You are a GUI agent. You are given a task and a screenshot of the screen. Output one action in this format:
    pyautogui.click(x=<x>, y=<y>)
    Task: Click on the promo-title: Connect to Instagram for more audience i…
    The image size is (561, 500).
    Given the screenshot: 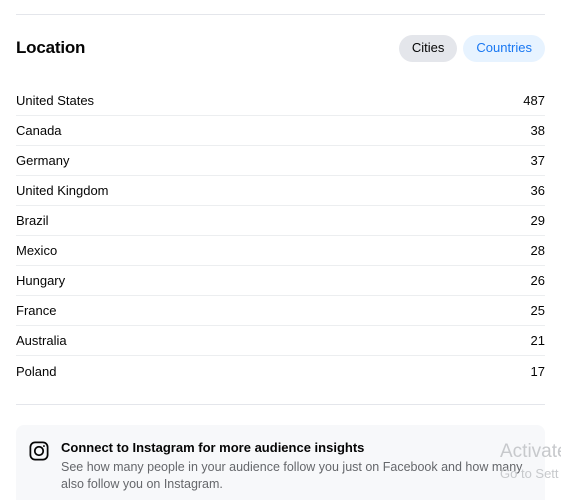 What is the action you would take?
    pyautogui.click(x=213, y=447)
    